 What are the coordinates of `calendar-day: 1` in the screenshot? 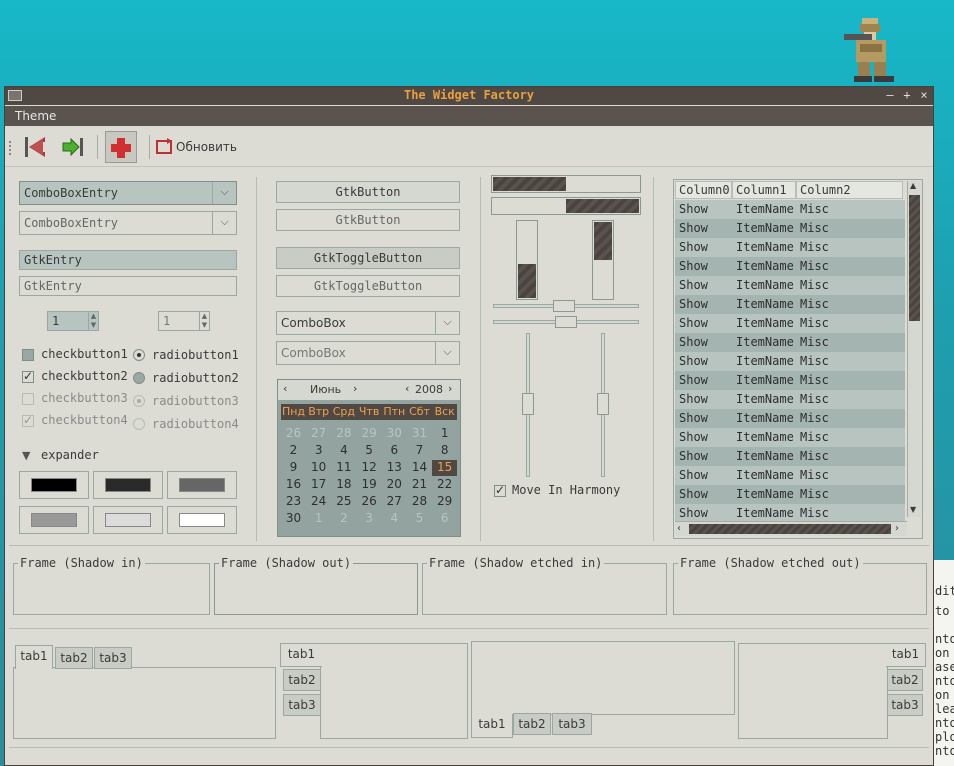 It's located at (444, 434).